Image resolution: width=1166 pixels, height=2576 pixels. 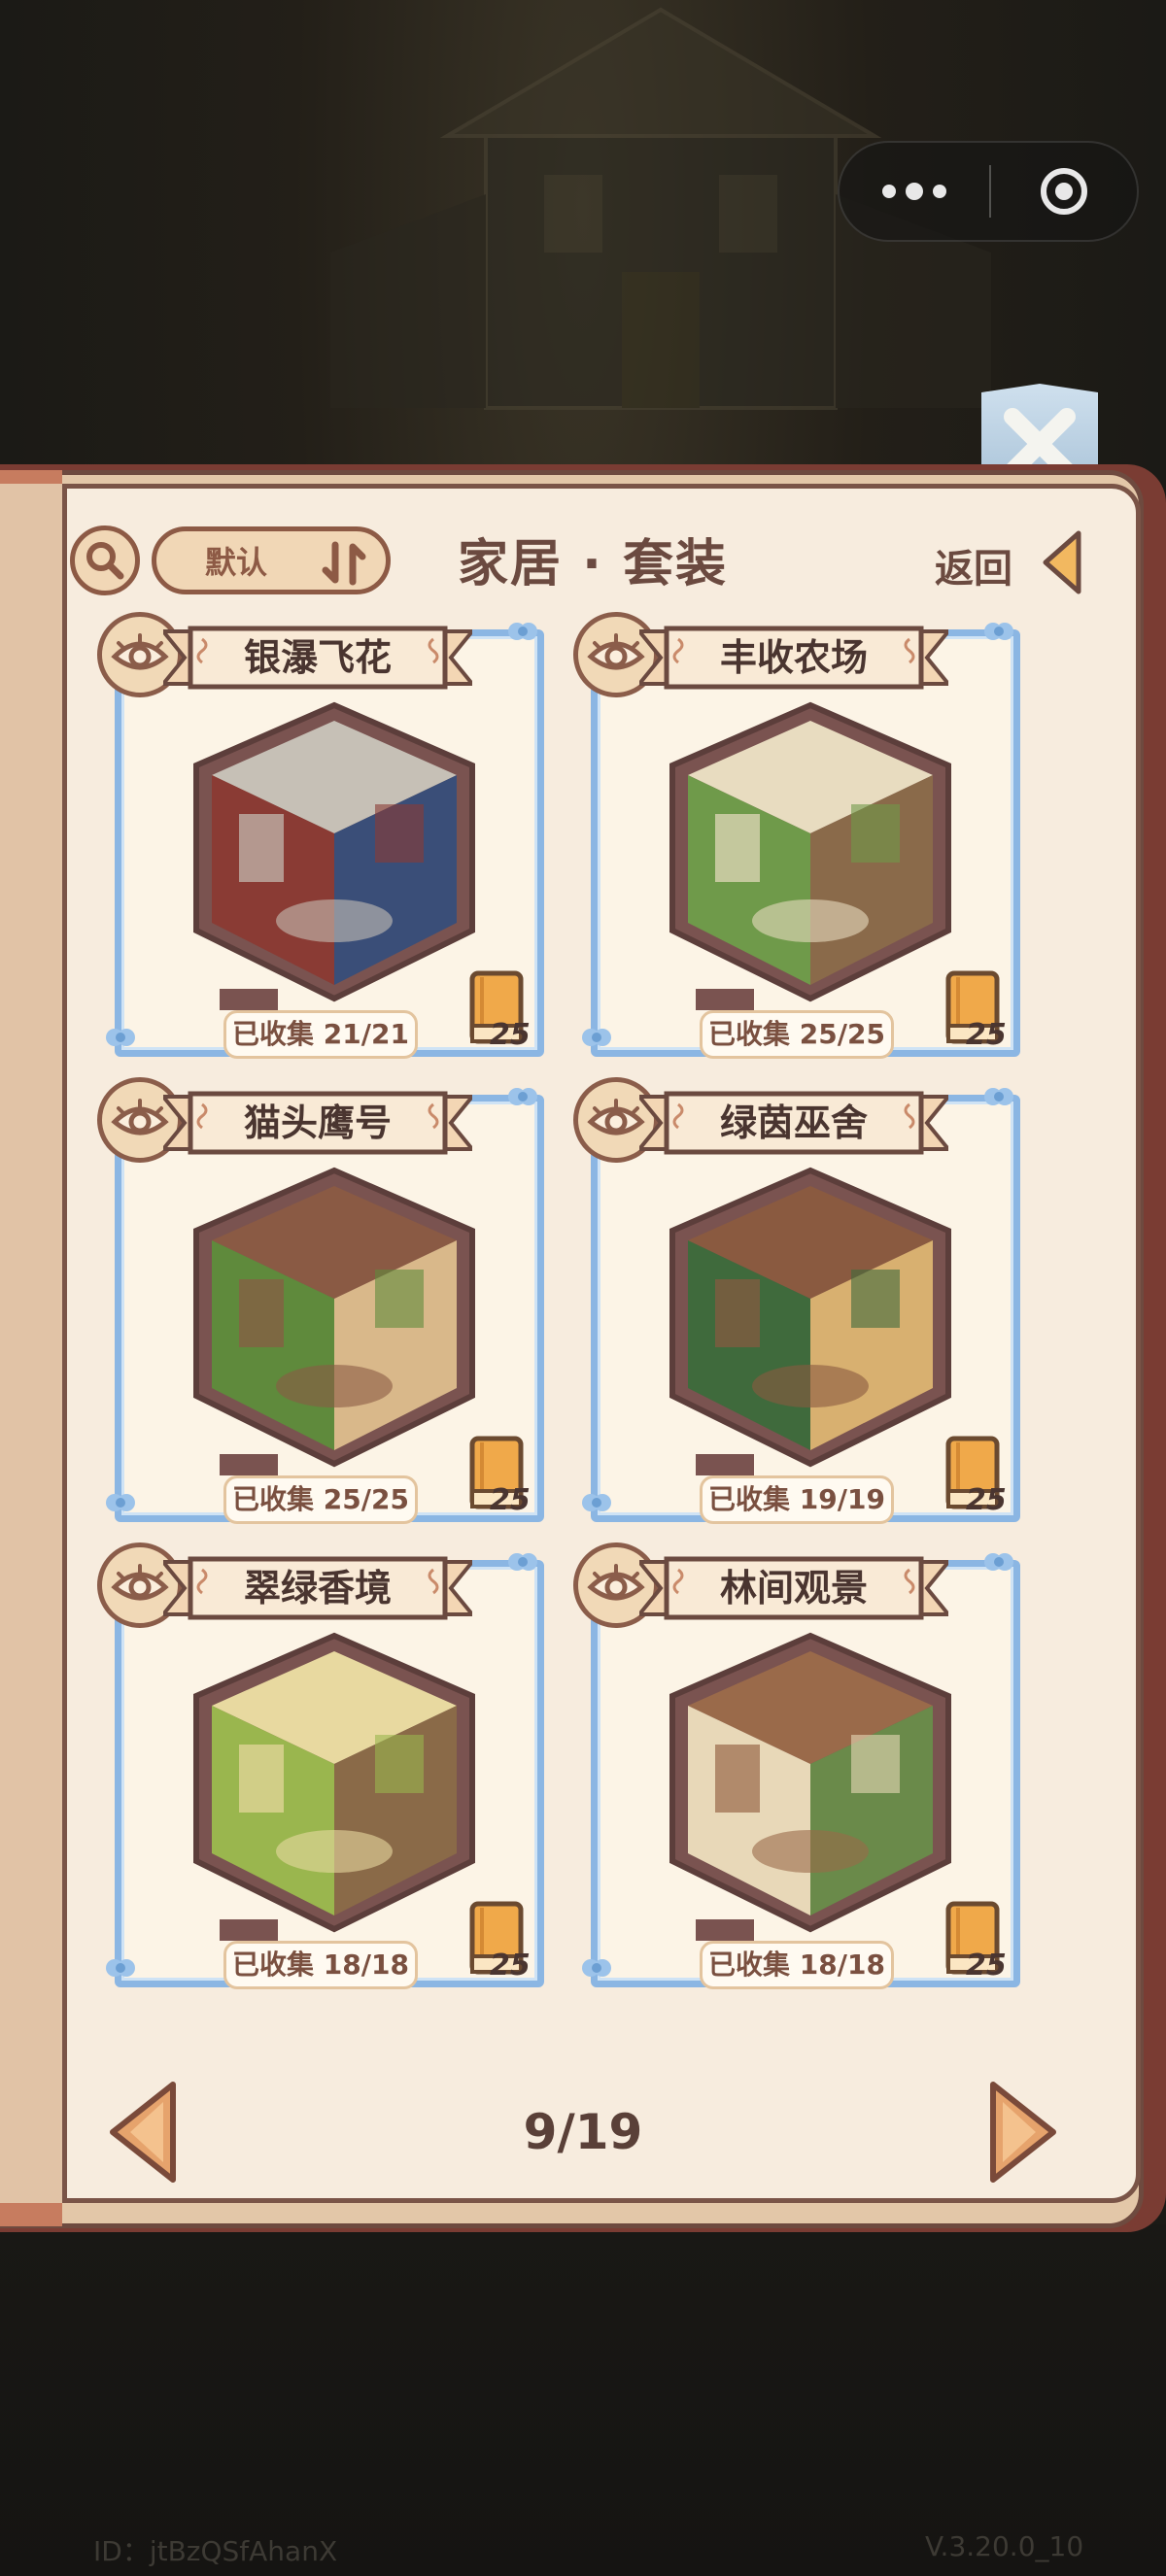 I want to click on page-title: 家居 · 套装, so click(x=593, y=564).